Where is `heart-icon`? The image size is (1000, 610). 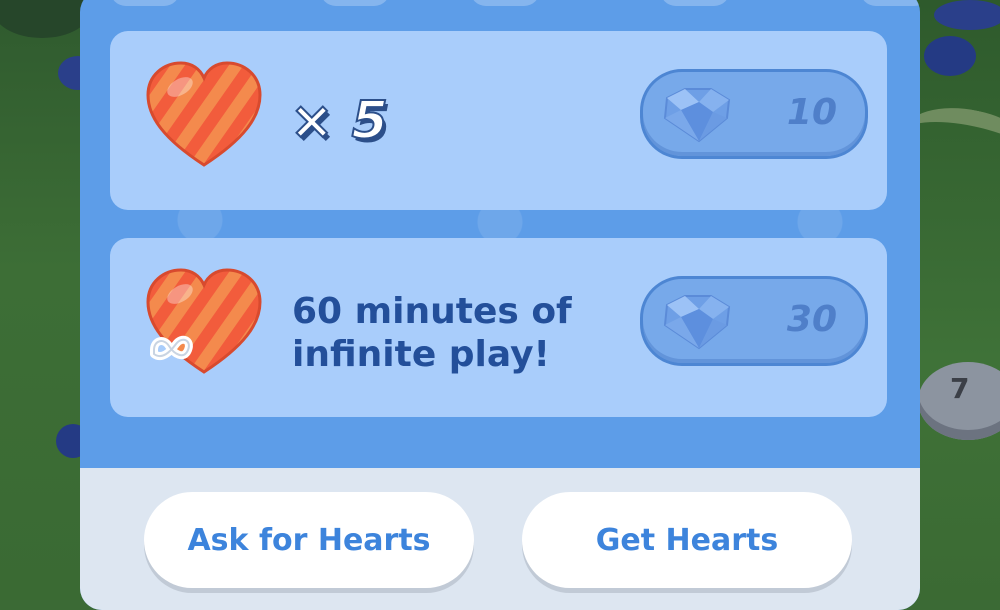
heart-icon is located at coordinates (204, 116).